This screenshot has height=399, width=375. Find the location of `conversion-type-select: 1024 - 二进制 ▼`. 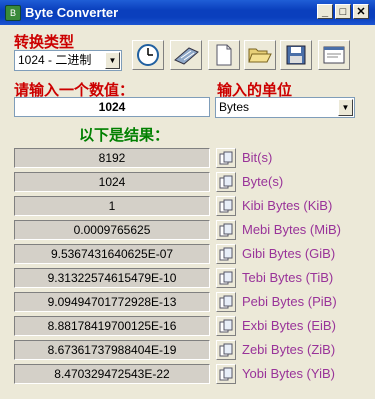

conversion-type-select: 1024 - 二进制 ▼ is located at coordinates (68, 60).